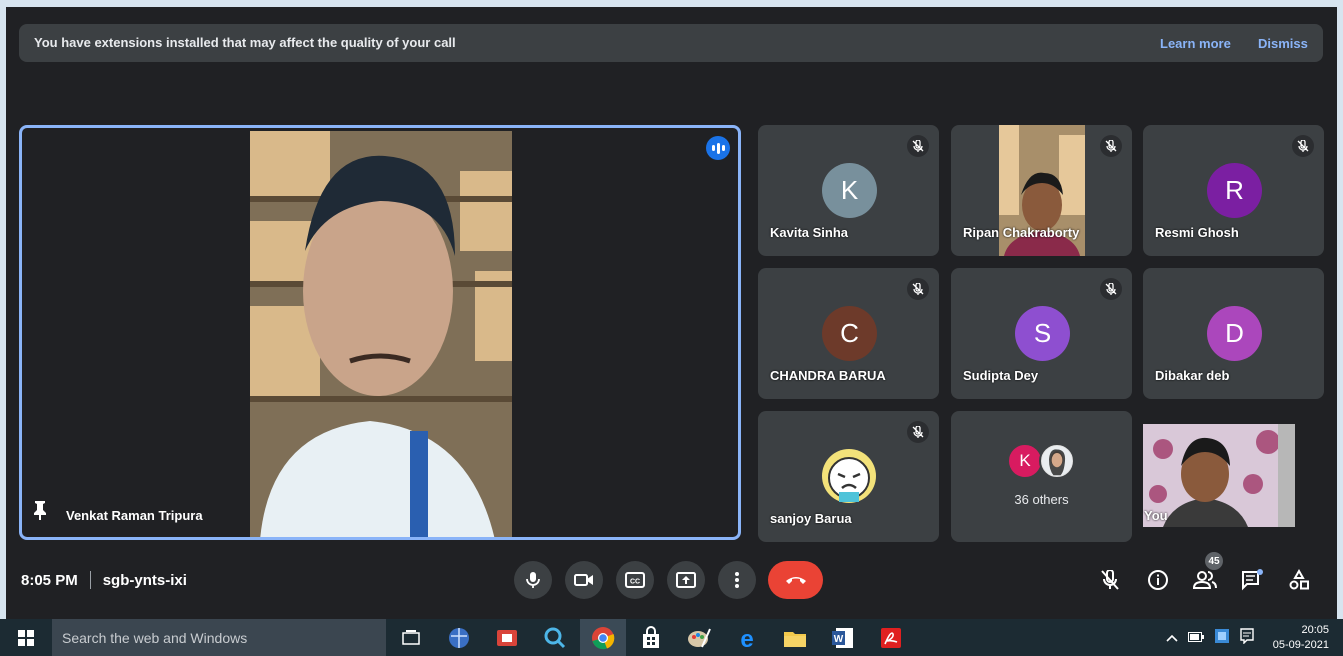 The width and height of the screenshot is (1343, 656). I want to click on avatar: R, so click(1234, 190).